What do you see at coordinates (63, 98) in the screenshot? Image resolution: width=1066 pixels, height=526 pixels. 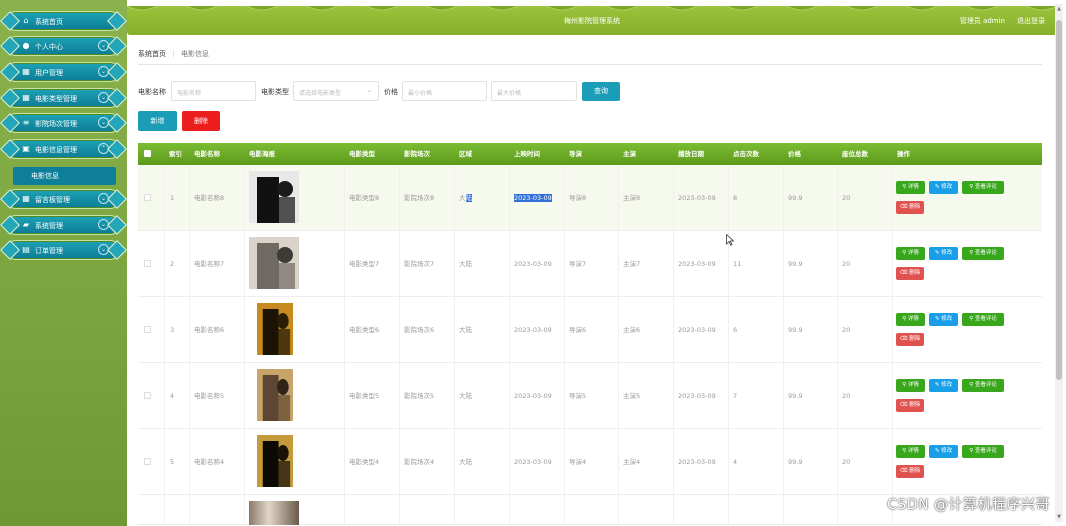 I see `sidebar-item-movie-types: ▦ 电影类型管理 ⌄` at bounding box center [63, 98].